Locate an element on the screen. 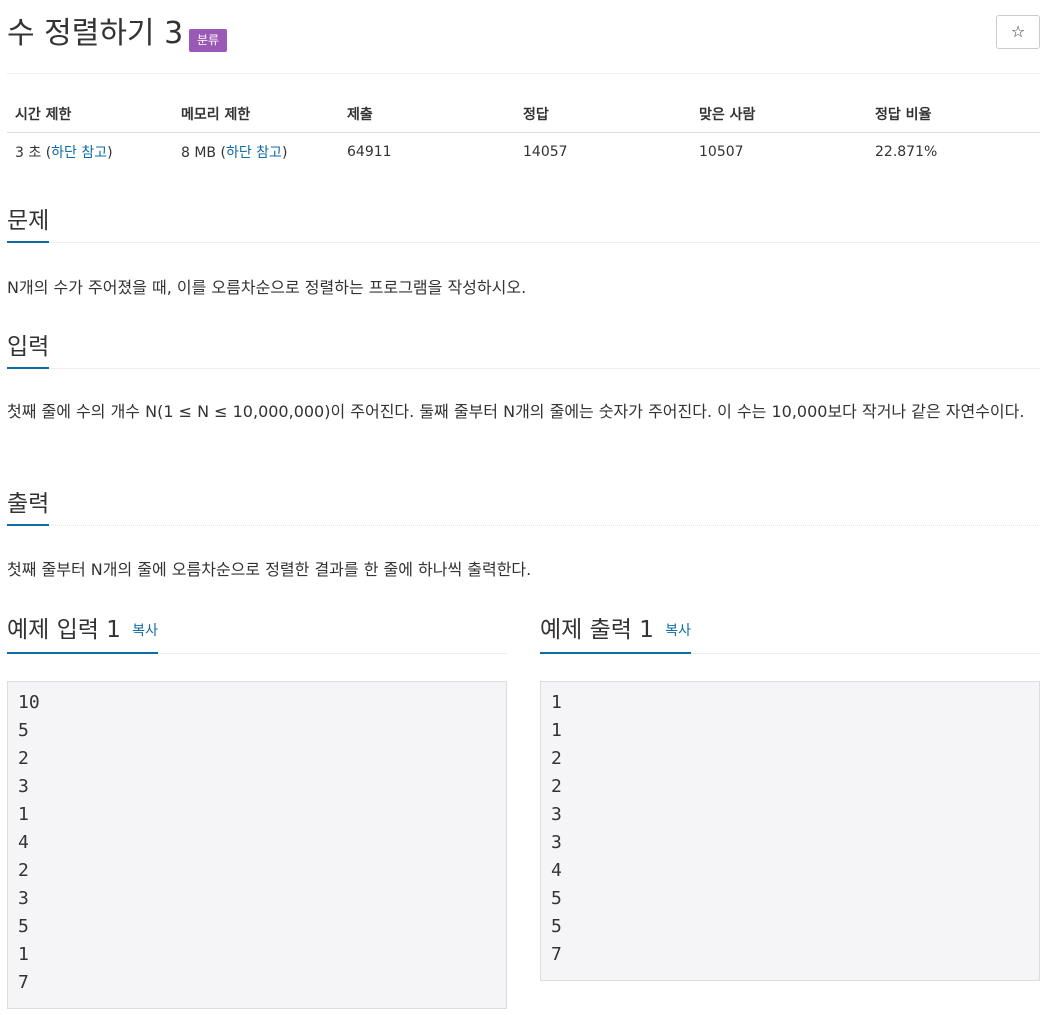  problem-header: 수 정렬하기 3 분류 ☆ is located at coordinates (523, 34).